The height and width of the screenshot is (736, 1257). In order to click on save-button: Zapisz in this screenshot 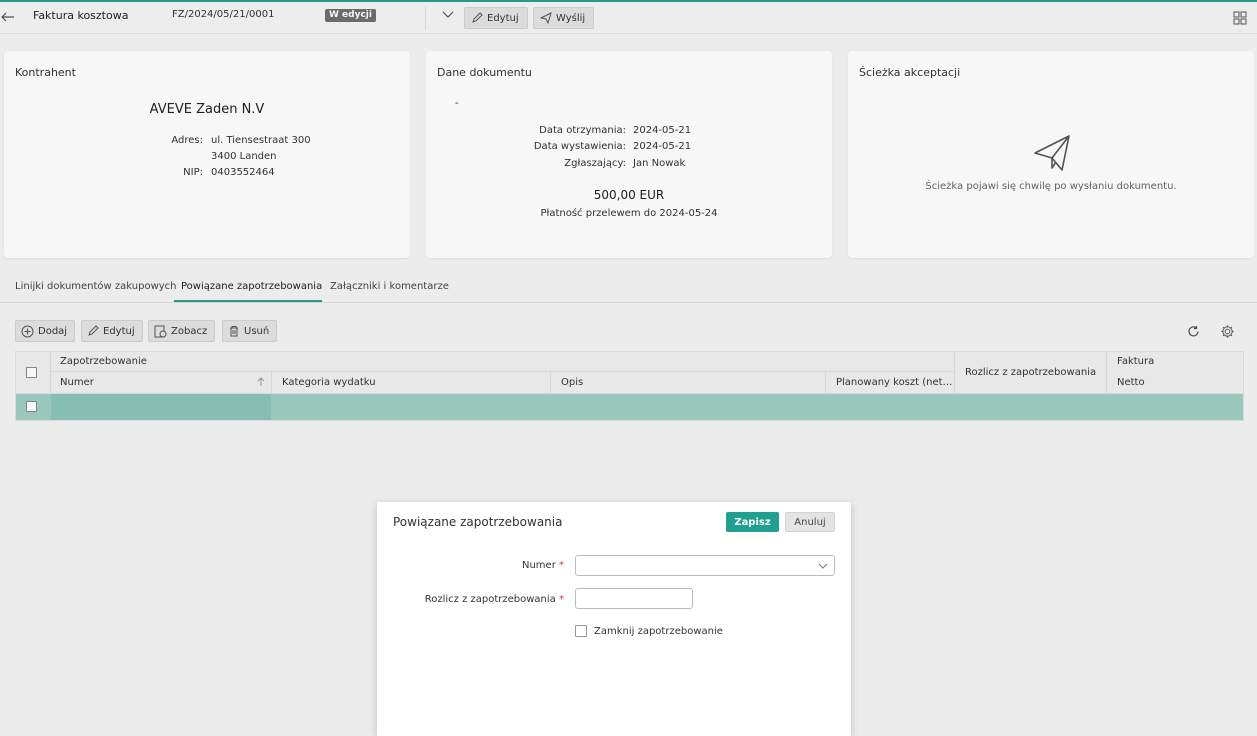, I will do `click(752, 522)`.